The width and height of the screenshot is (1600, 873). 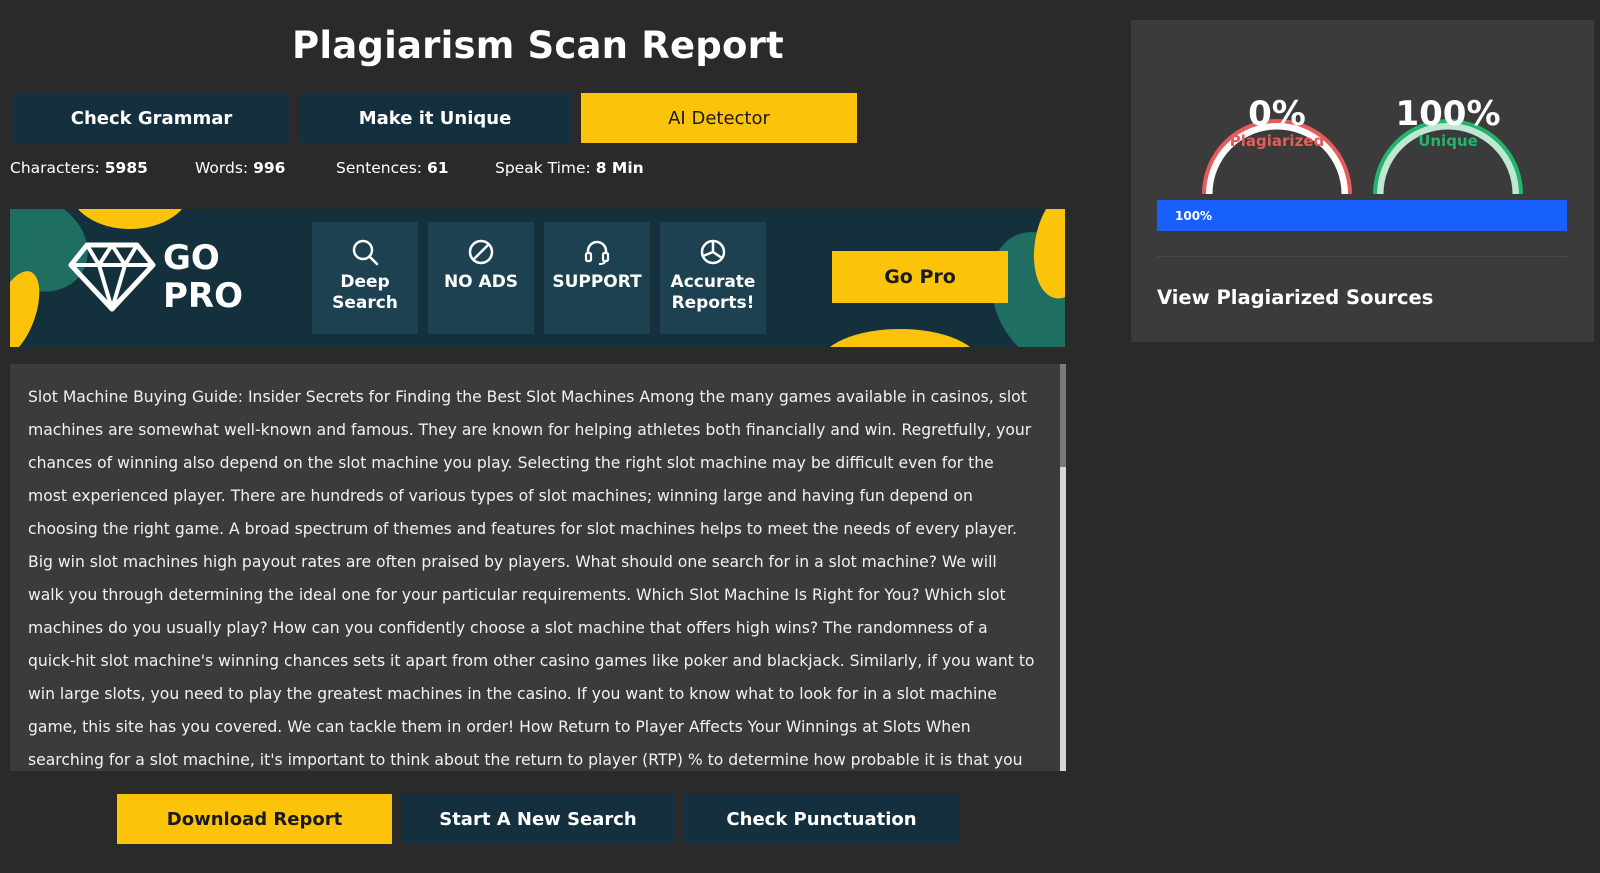 What do you see at coordinates (365, 282) in the screenshot?
I see `feature-label: Deep` at bounding box center [365, 282].